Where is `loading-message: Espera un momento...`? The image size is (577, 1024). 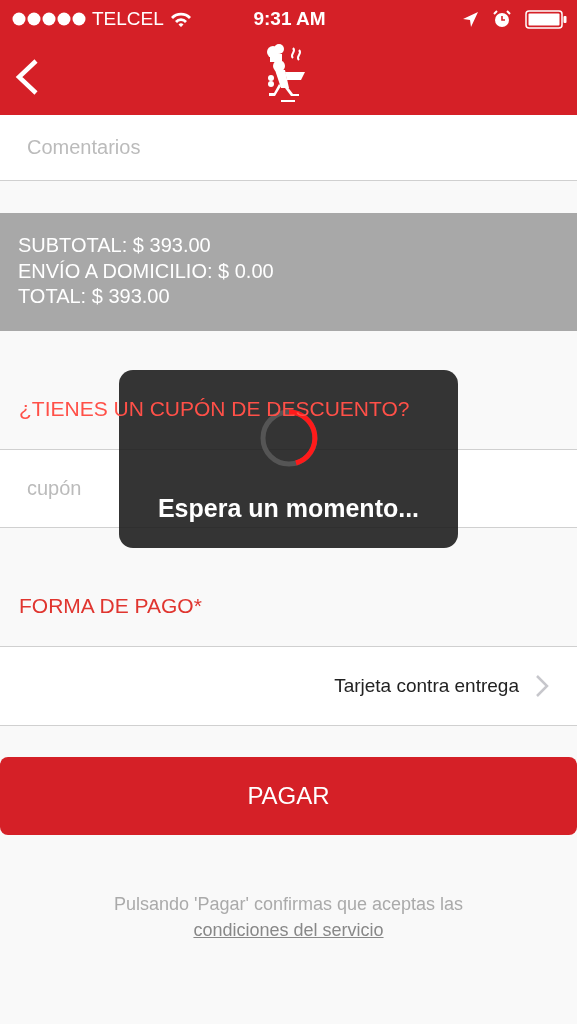 loading-message: Espera un momento... is located at coordinates (288, 508).